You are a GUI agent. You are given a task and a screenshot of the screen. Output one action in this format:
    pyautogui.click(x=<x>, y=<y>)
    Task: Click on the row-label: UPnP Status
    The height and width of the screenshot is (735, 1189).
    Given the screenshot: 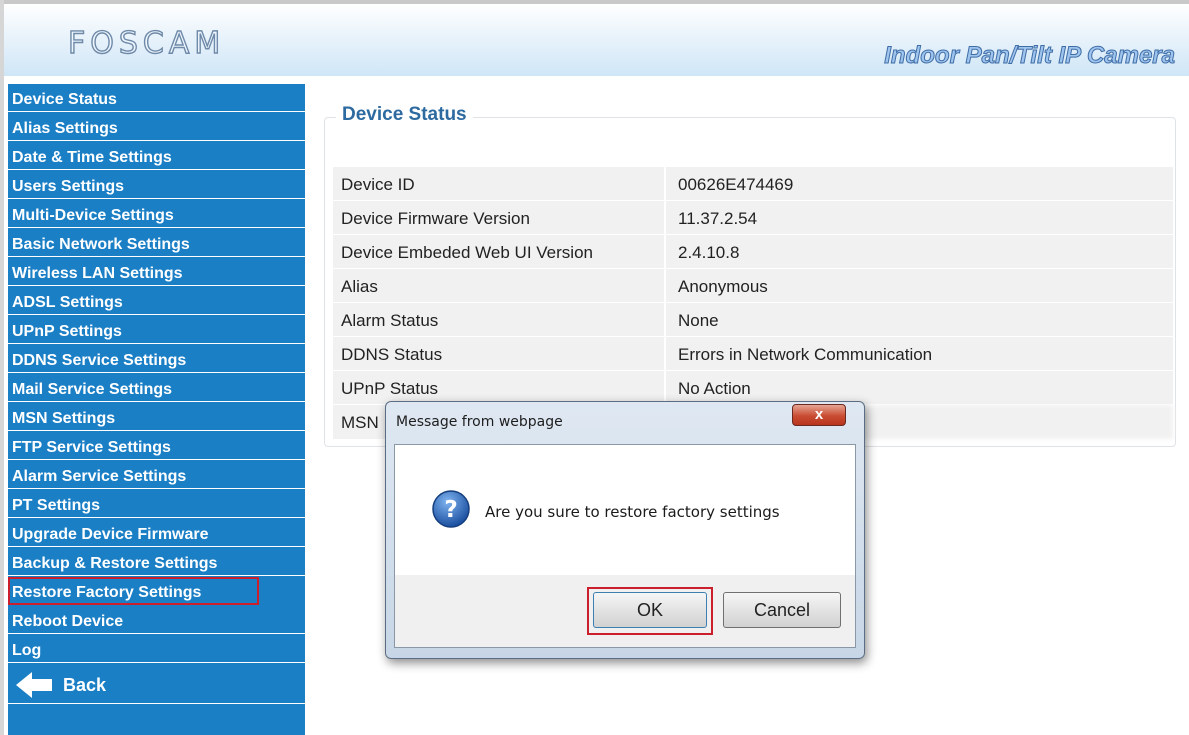 What is the action you would take?
    pyautogui.click(x=498, y=388)
    